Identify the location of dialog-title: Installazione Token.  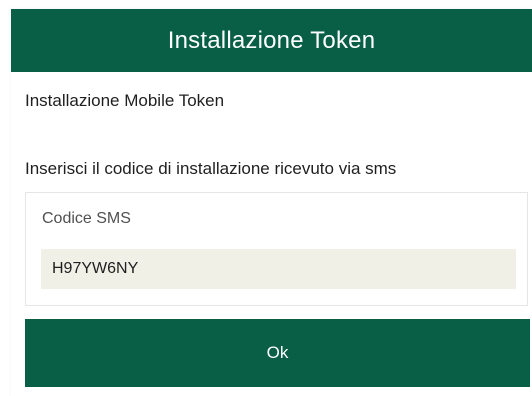
(271, 40).